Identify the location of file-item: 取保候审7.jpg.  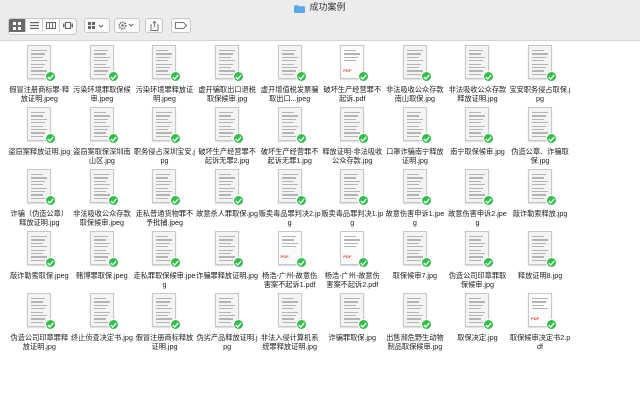
(415, 260).